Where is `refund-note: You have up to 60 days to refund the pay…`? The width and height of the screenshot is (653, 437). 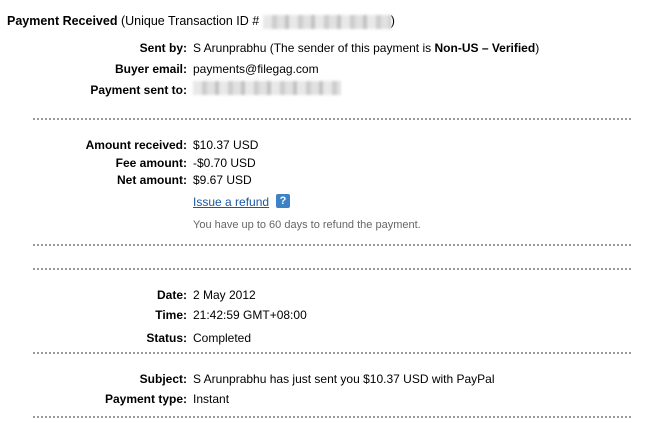
refund-note: You have up to 60 days to refund the pay… is located at coordinates (307, 225).